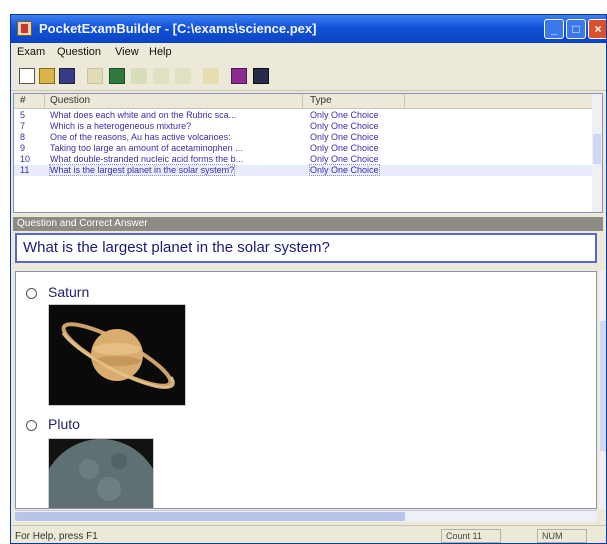 Image resolution: width=607 pixels, height=544 pixels. I want to click on answer-radio-saturn, so click(31, 293).